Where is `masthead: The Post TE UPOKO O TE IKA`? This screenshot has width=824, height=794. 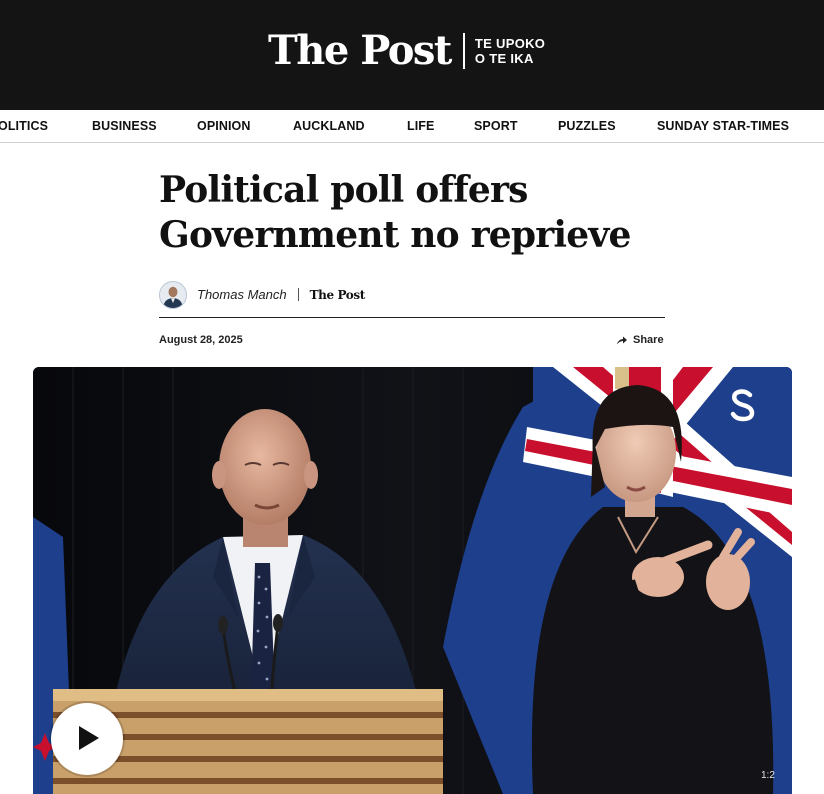 masthead: The Post TE UPOKO O TE IKA is located at coordinates (412, 55).